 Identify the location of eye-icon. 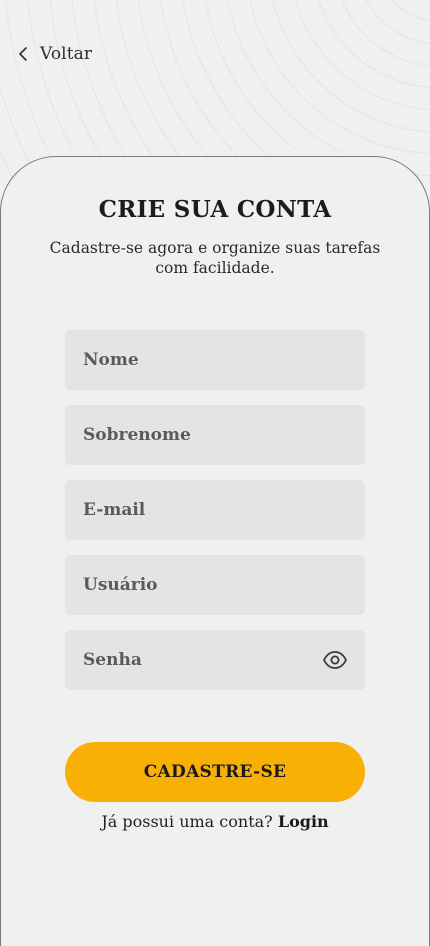
(335, 660).